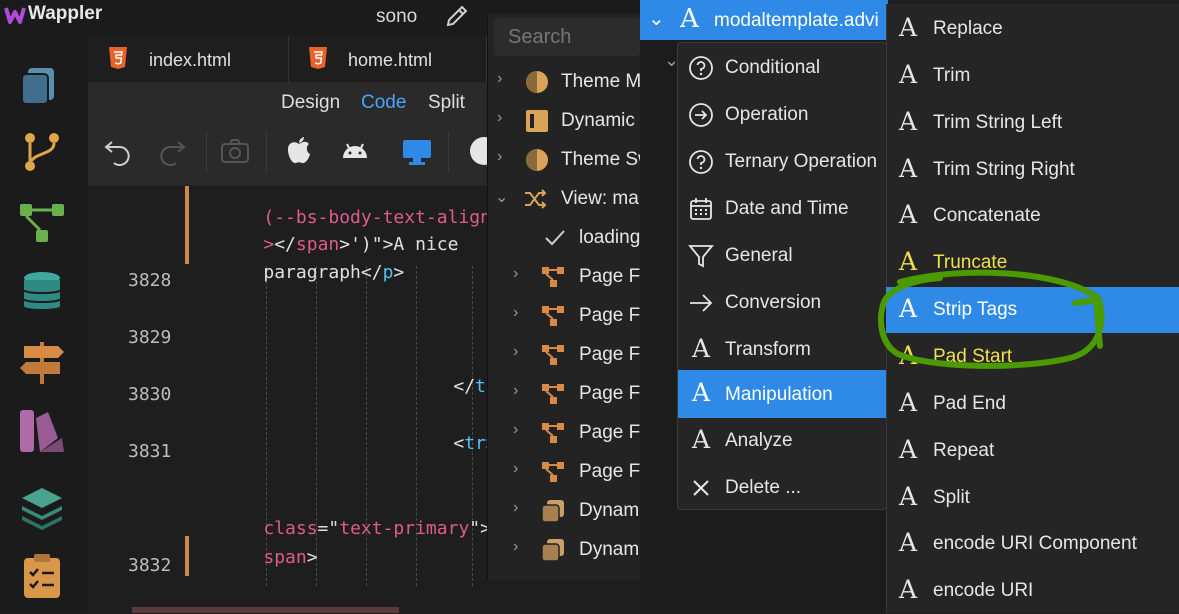 The image size is (1179, 614). What do you see at coordinates (318, 58) in the screenshot?
I see `html5-icon` at bounding box center [318, 58].